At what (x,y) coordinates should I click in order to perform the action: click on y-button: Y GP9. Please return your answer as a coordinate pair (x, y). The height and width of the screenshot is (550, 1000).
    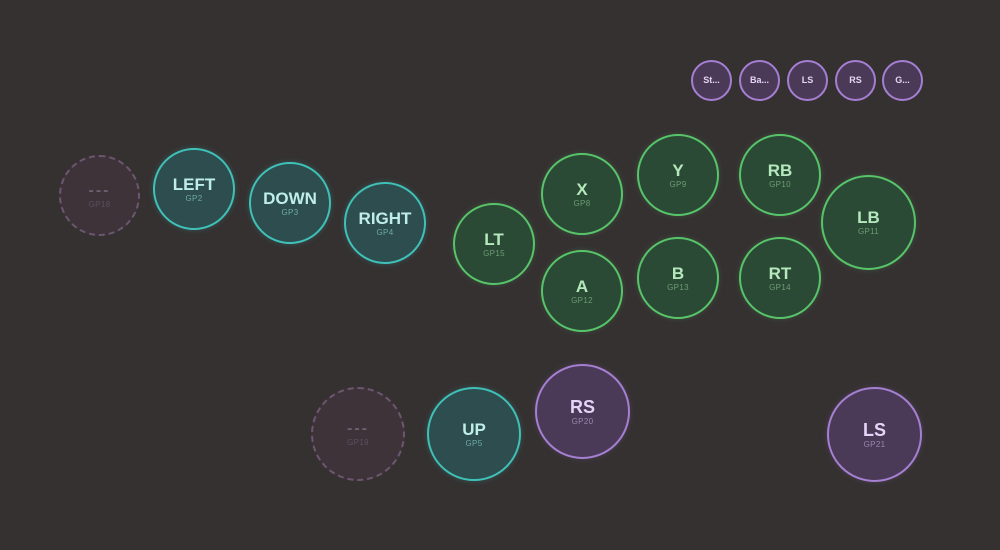
    Looking at the image, I should click on (678, 175).